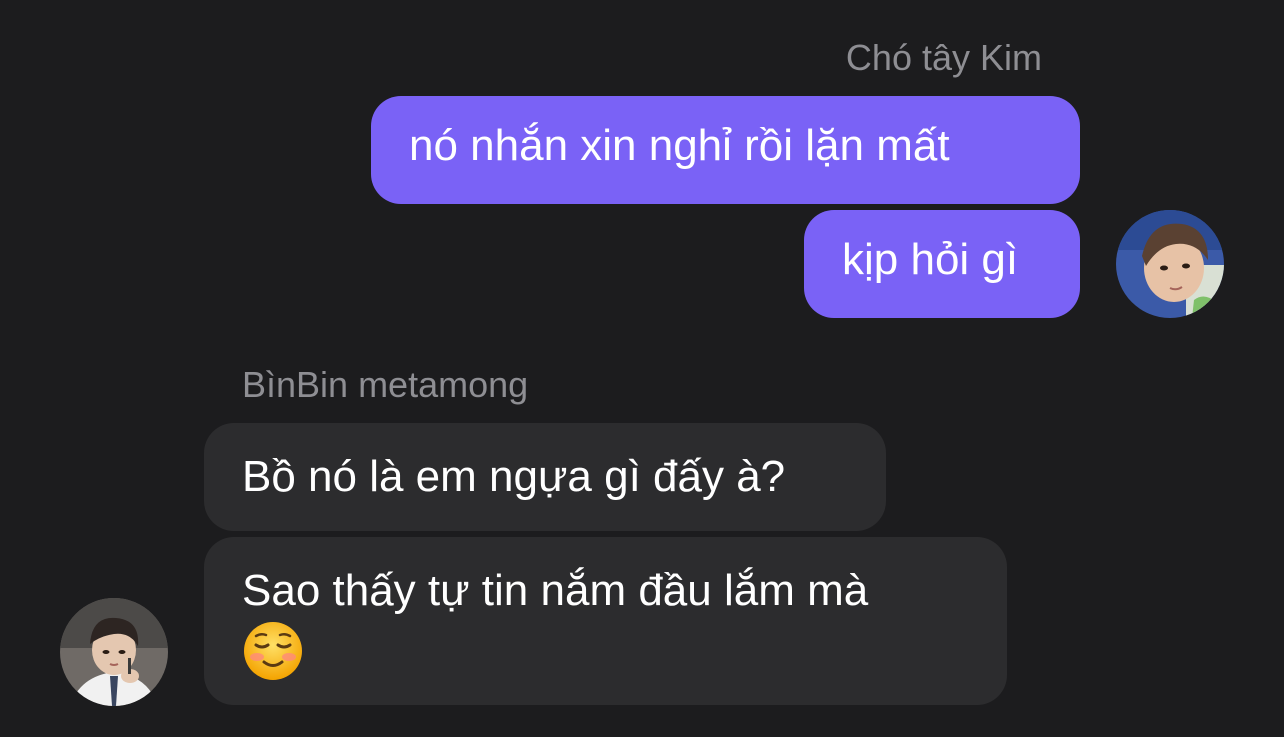  I want to click on message-text: Sao thấy tự tin nắm đầu lắm mà, so click(555, 590).